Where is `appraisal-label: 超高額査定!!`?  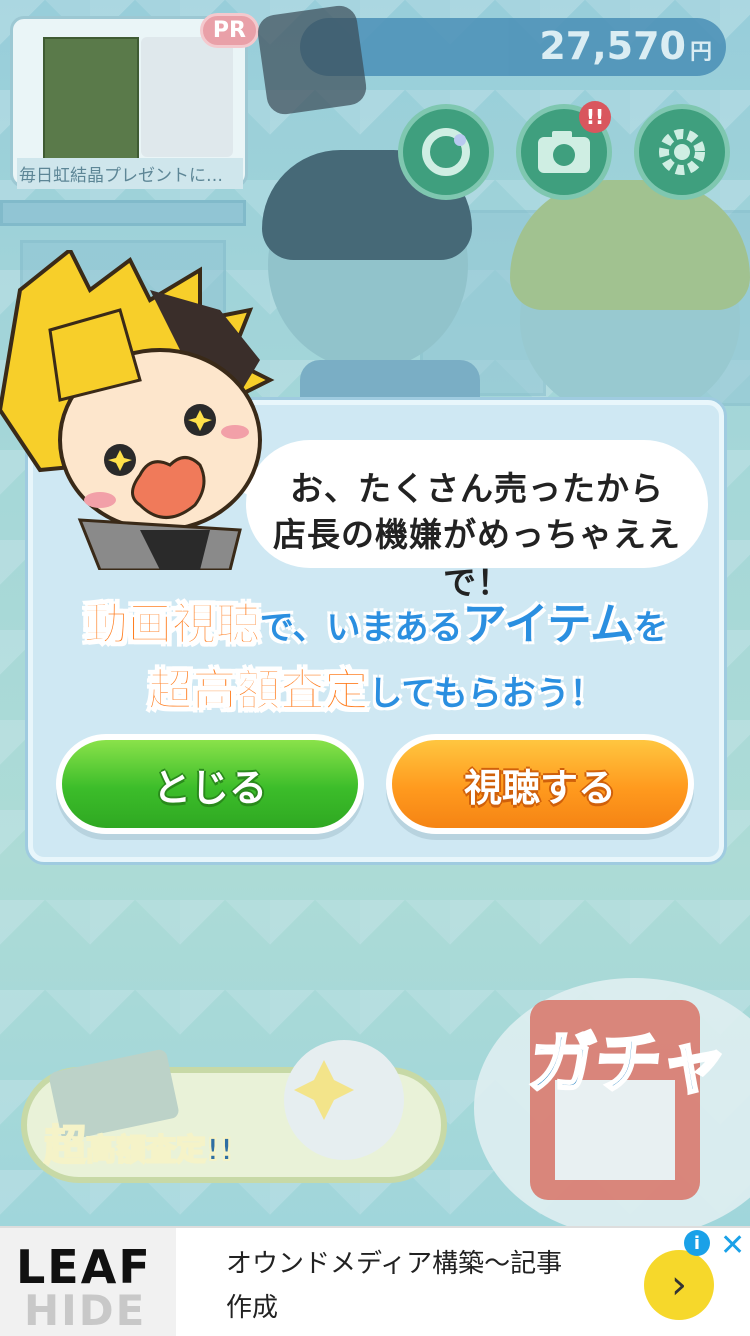
appraisal-label: 超高額査定!! is located at coordinates (138, 1142).